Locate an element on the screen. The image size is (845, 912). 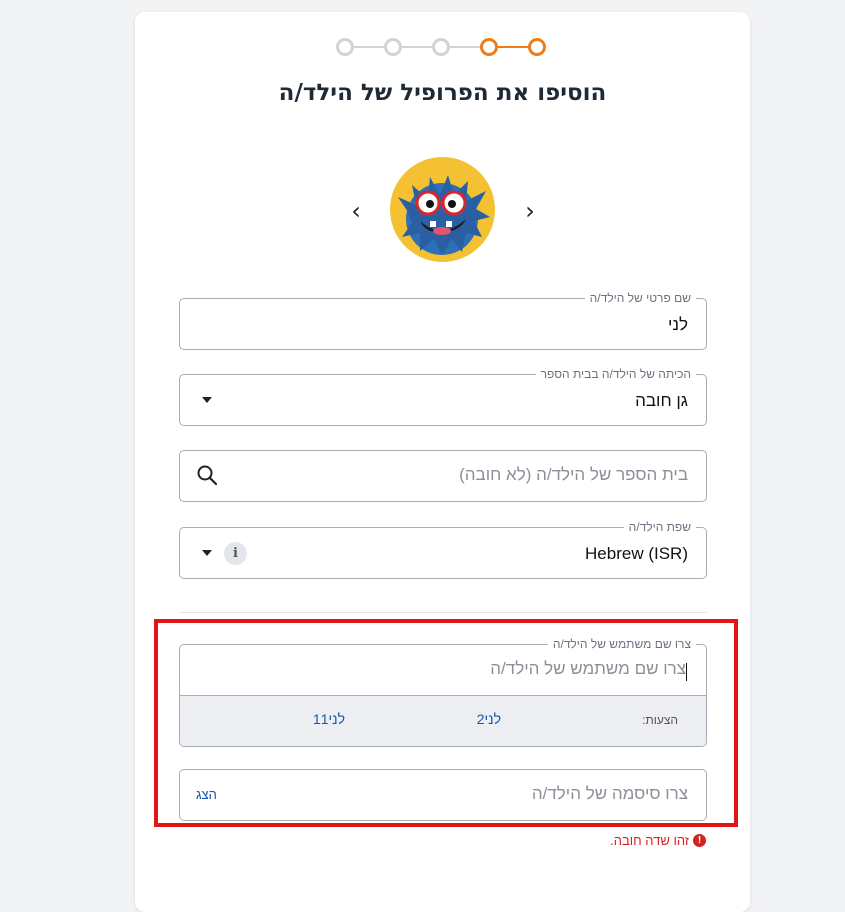
grade-value: גן חובה is located at coordinates (661, 400).